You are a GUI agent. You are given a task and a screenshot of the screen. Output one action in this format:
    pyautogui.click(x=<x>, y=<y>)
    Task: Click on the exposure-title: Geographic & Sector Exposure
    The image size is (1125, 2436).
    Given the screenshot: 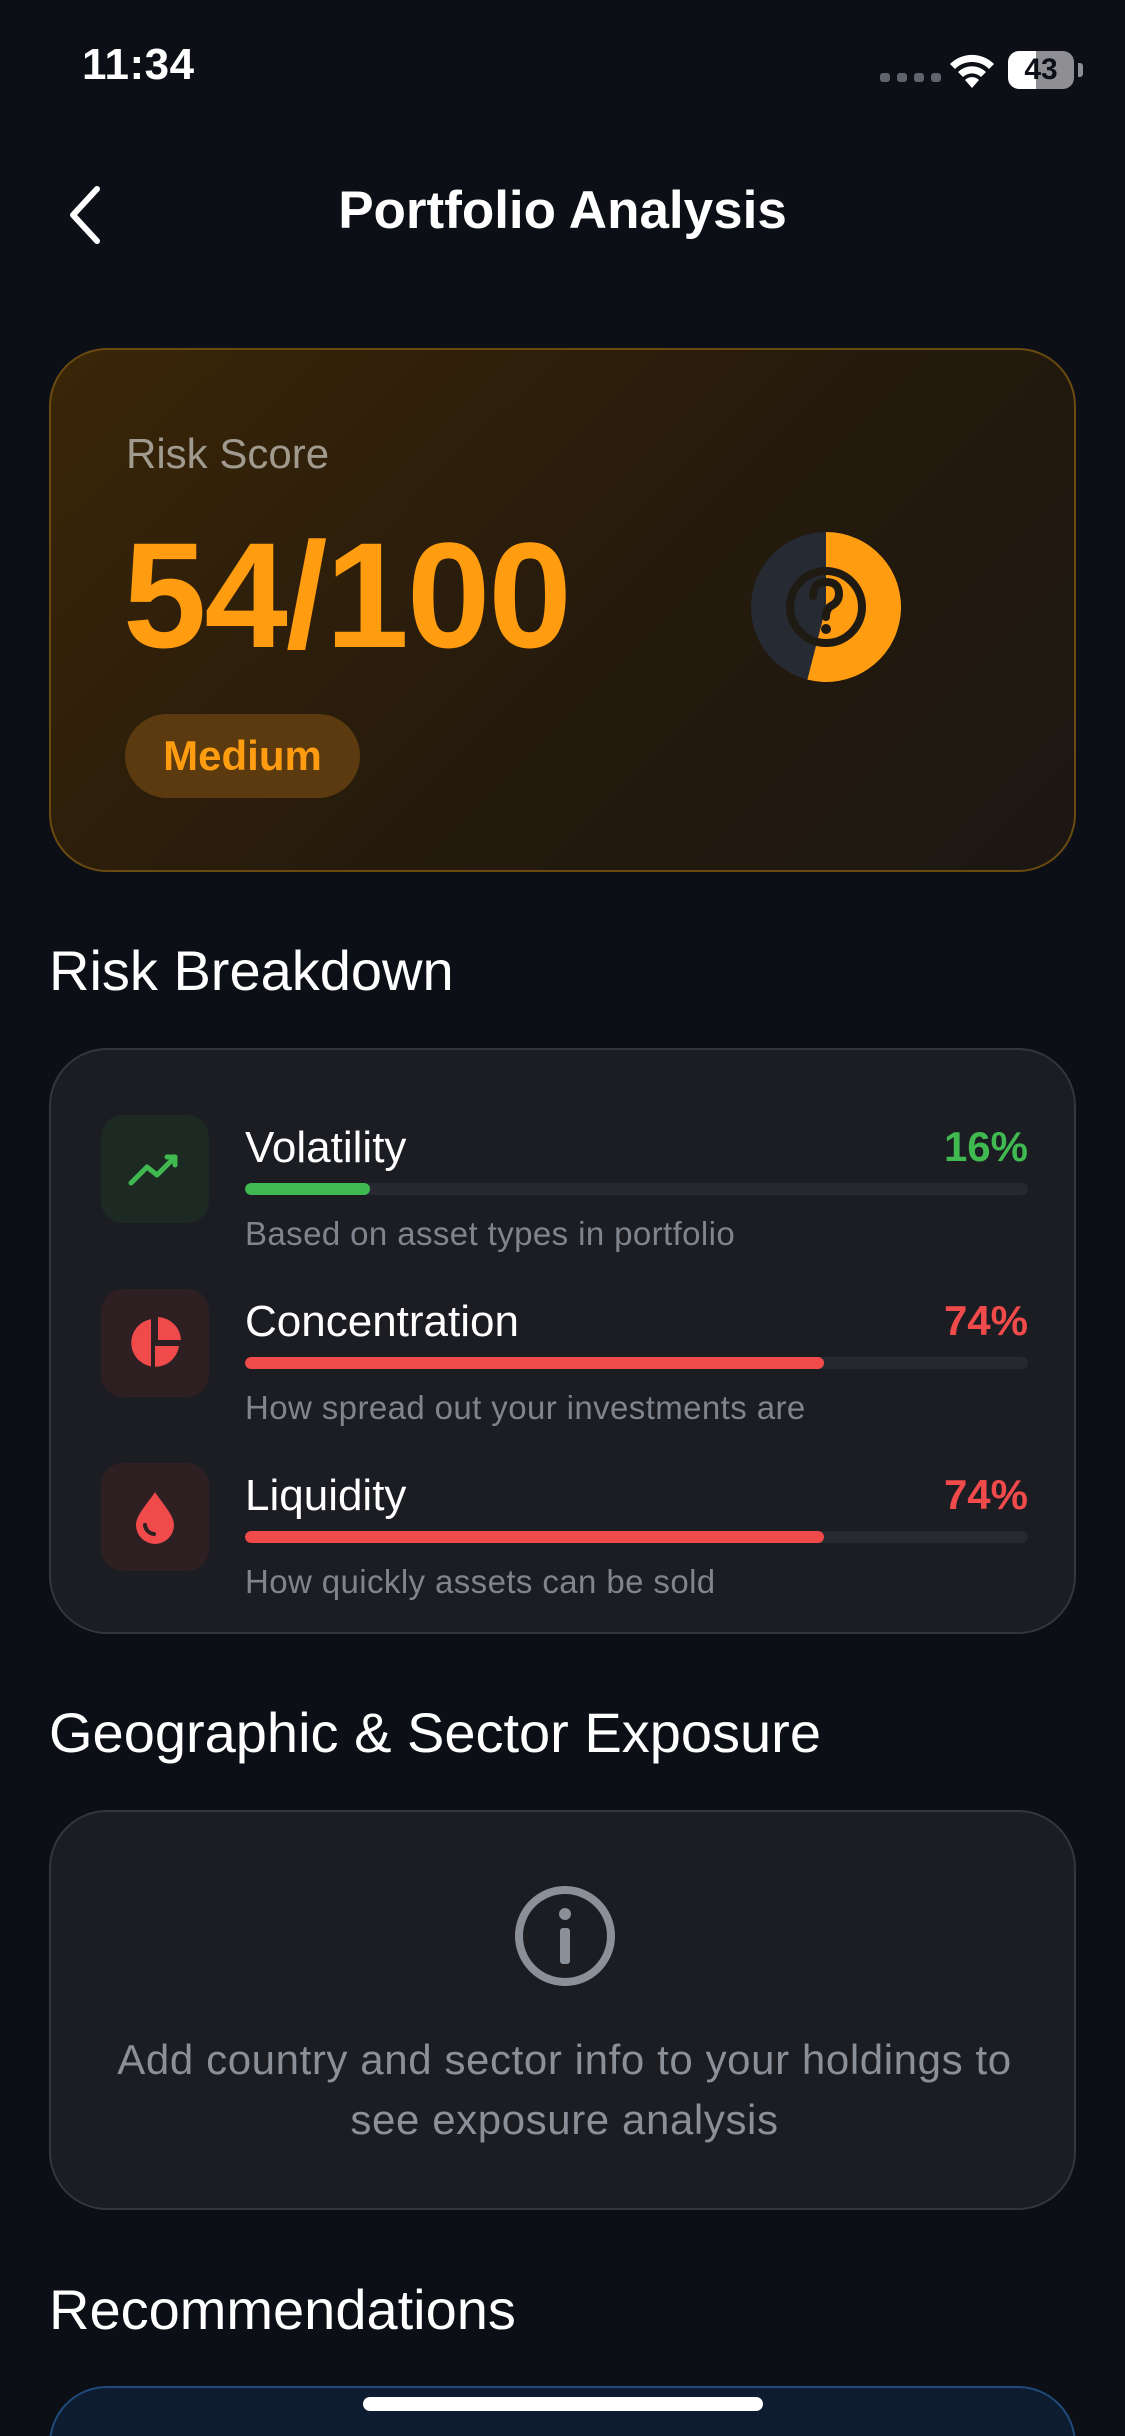 What is the action you would take?
    pyautogui.click(x=435, y=1732)
    